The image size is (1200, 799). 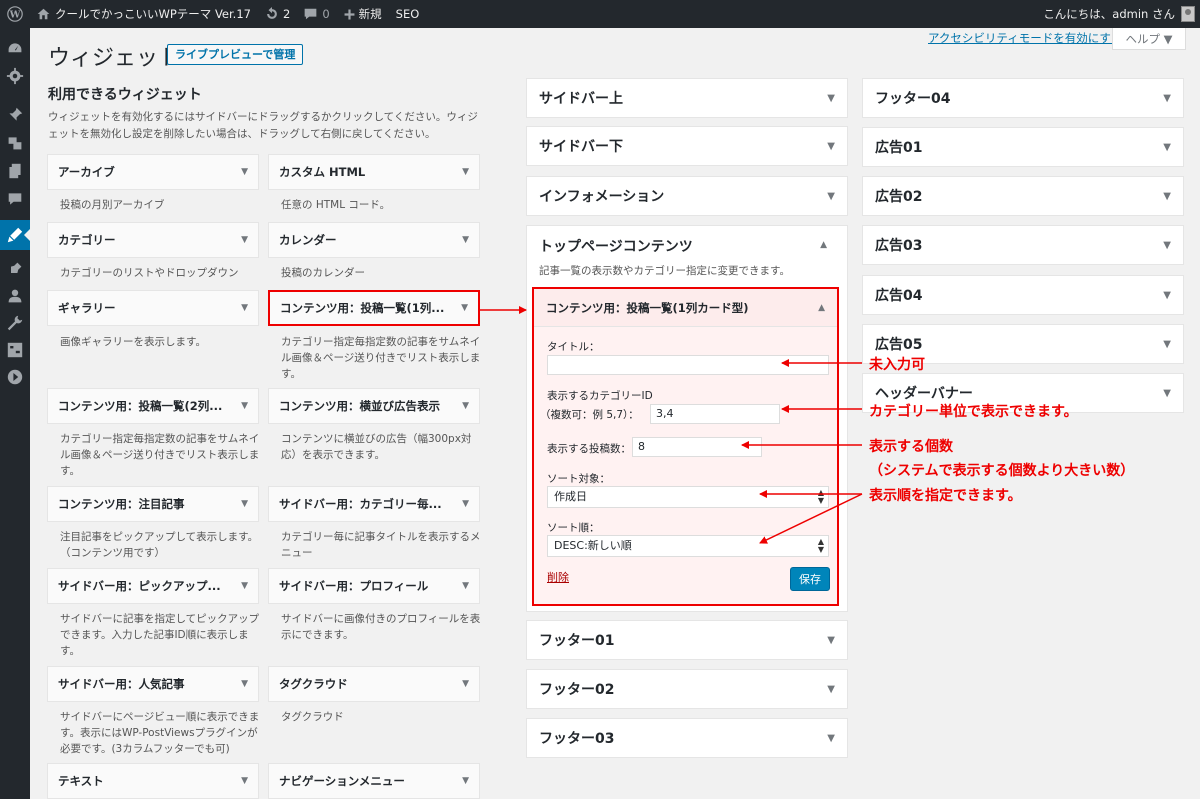 I want to click on sidebar-area: サイドバー上 ▼, so click(x=687, y=98).